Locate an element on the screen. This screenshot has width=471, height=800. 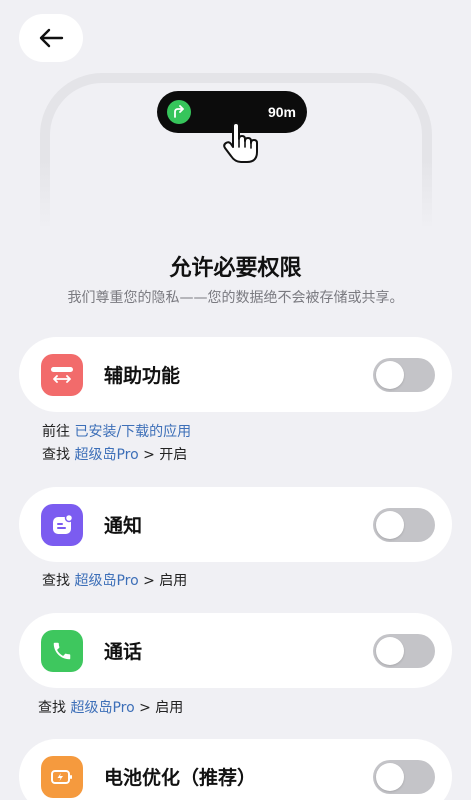
frame-fade is located at coordinates (236, 210).